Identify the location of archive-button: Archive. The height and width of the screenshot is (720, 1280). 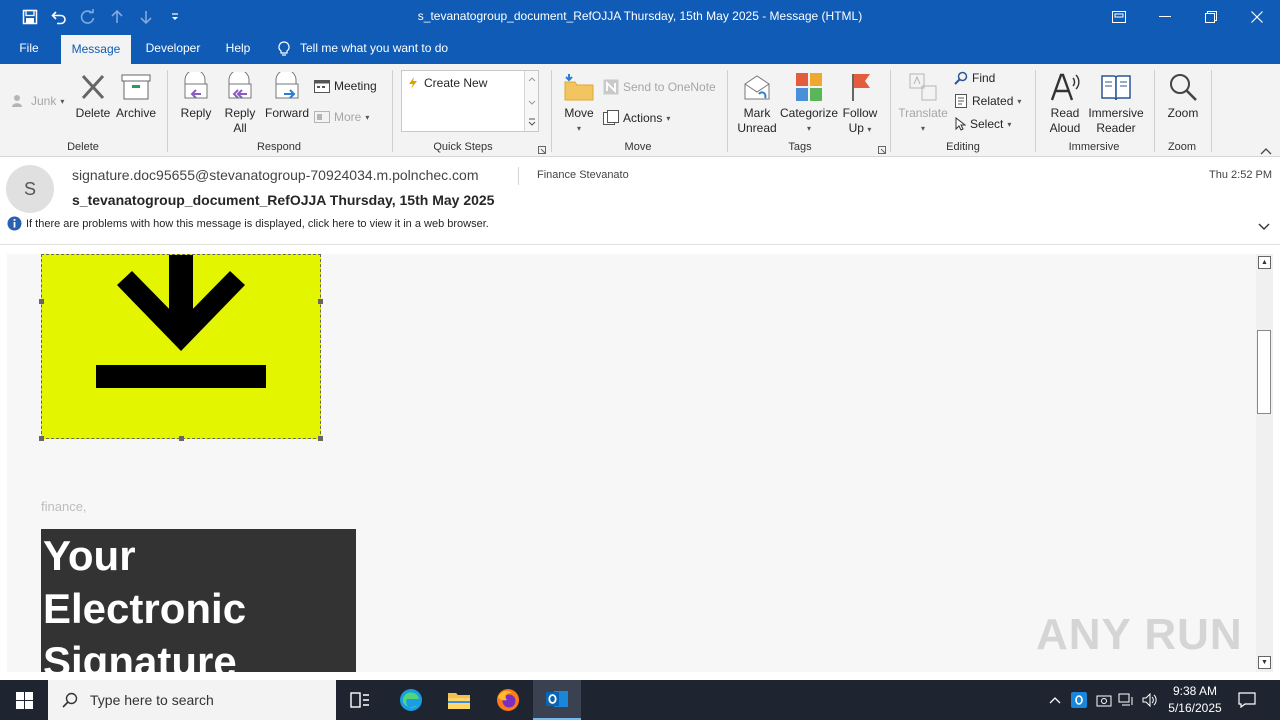
(136, 95).